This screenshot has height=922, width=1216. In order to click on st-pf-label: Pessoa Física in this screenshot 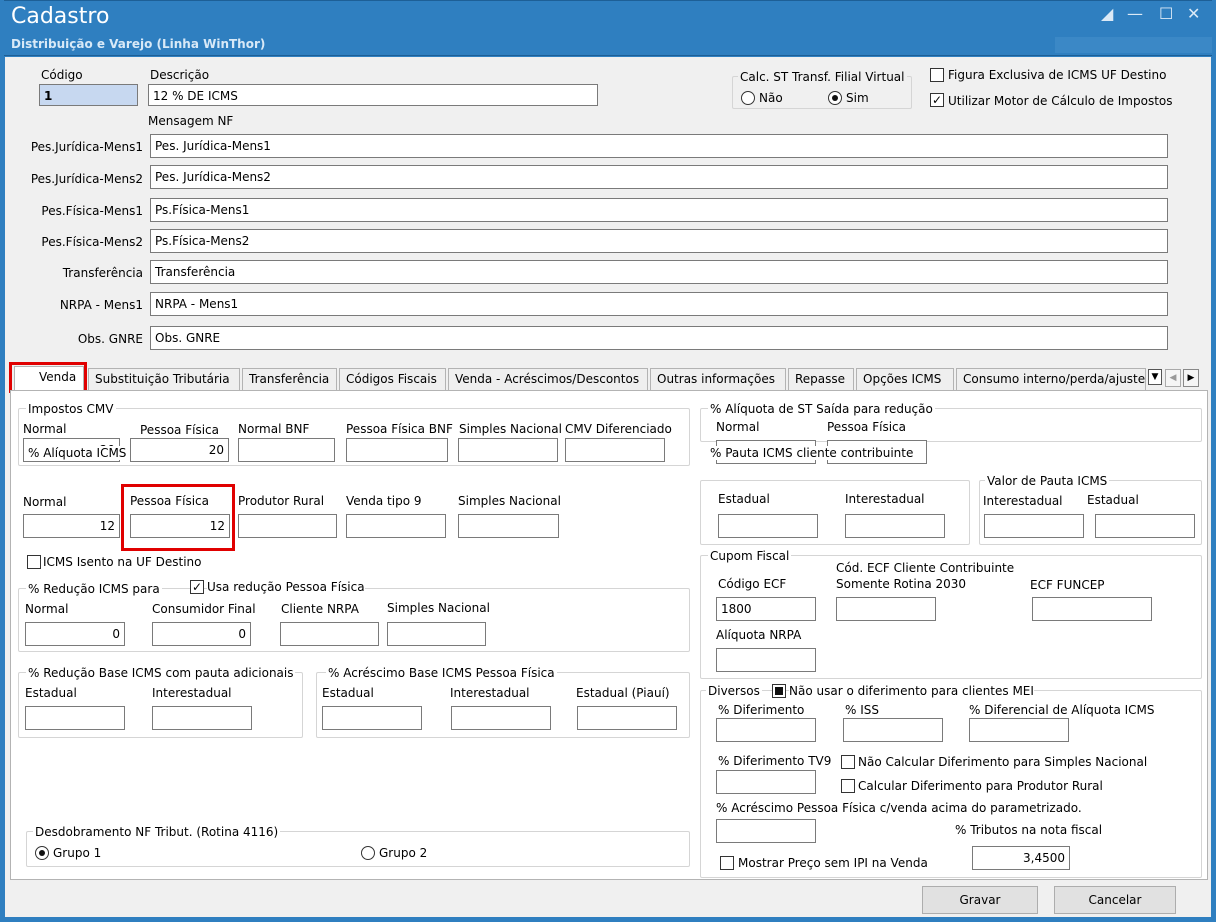, I will do `click(866, 427)`.